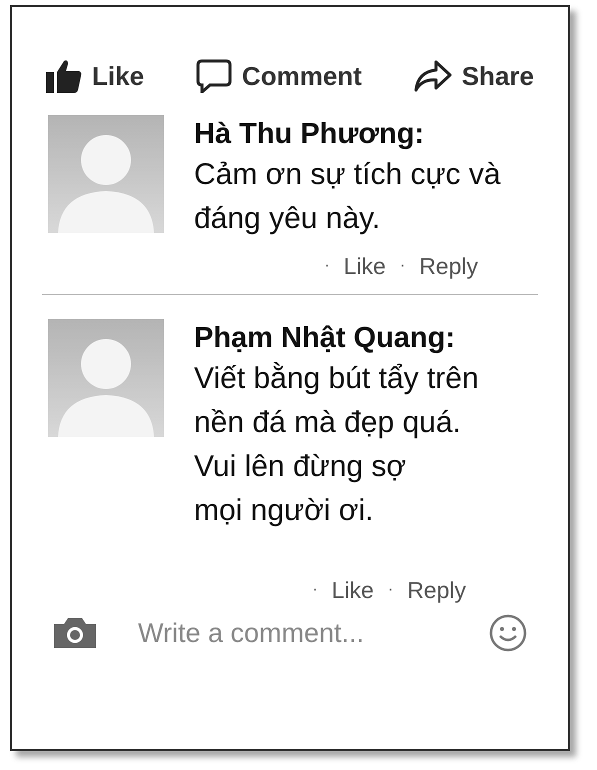 This screenshot has height=770, width=597. Describe the element at coordinates (75, 633) in the screenshot. I see `camera-icon` at that location.